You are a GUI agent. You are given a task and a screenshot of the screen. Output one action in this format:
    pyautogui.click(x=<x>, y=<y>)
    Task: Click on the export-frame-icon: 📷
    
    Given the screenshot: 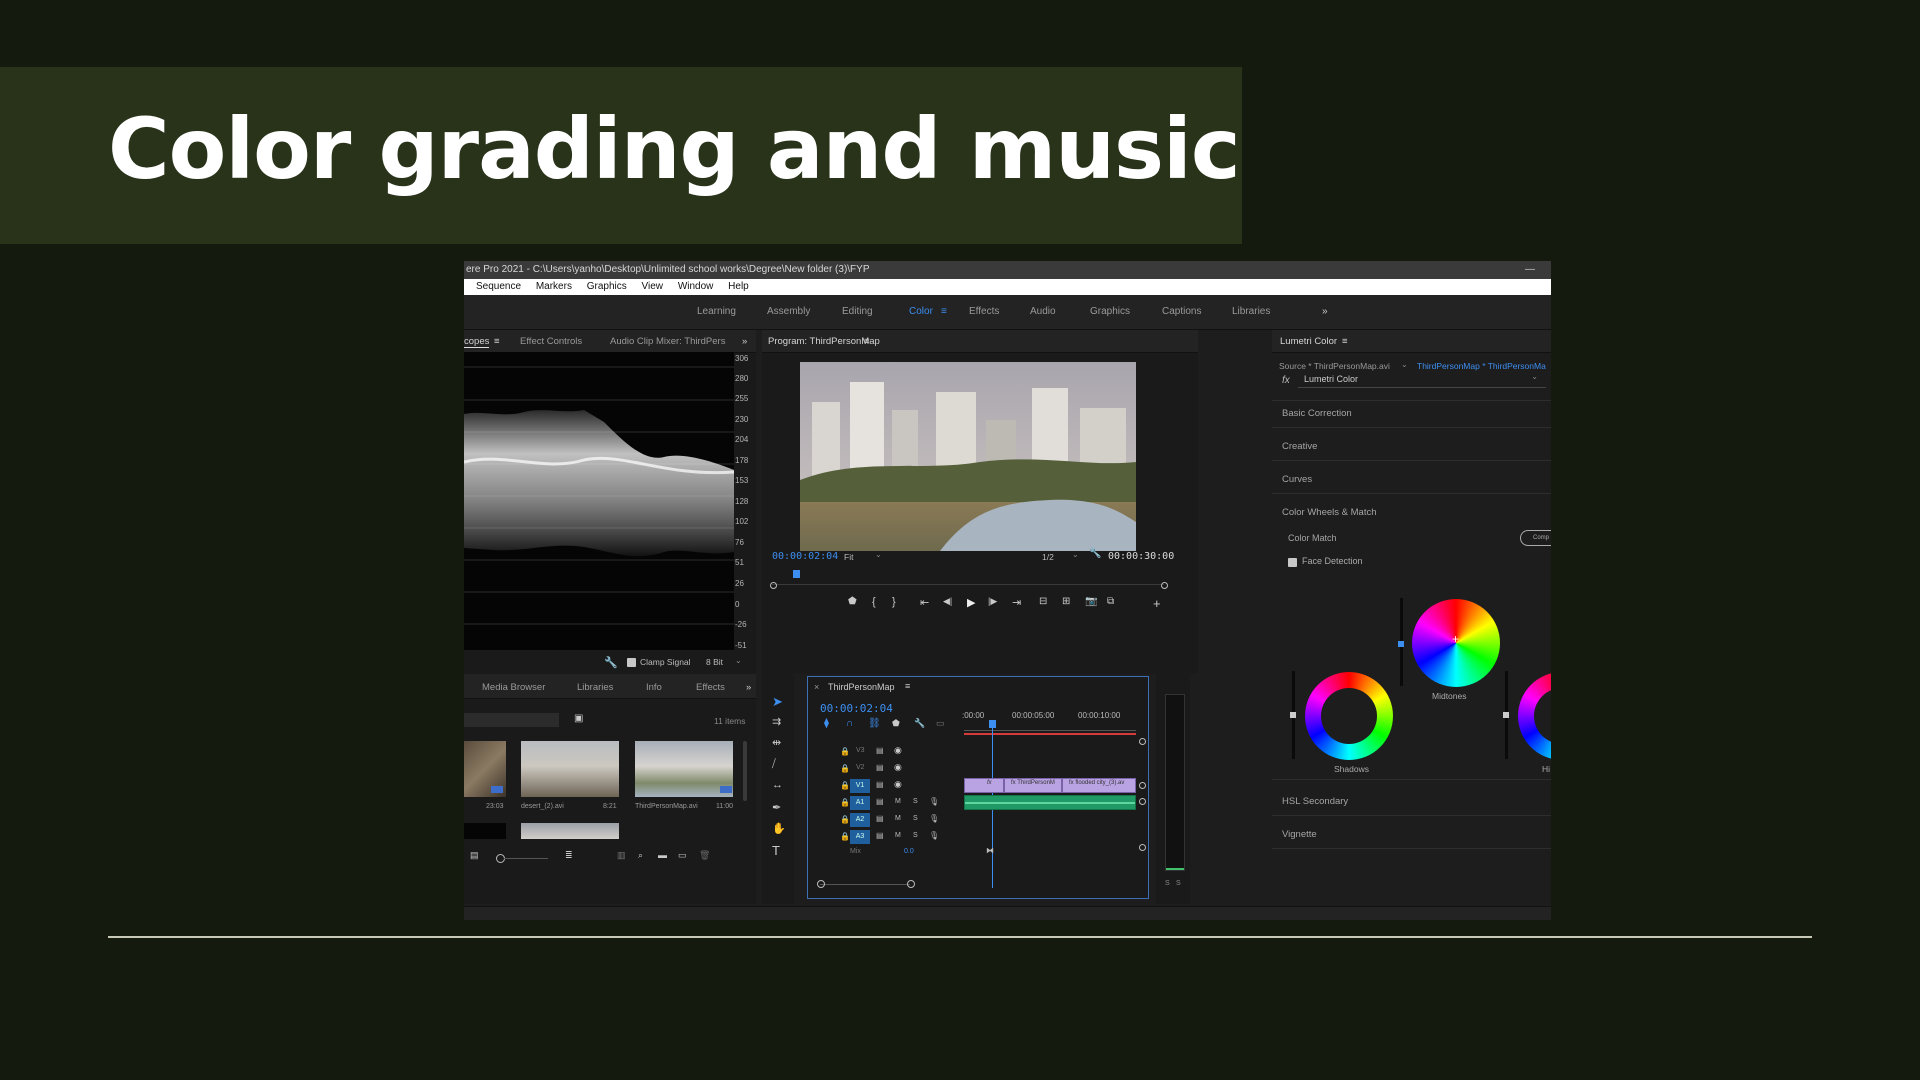 What is the action you would take?
    pyautogui.click(x=1091, y=601)
    